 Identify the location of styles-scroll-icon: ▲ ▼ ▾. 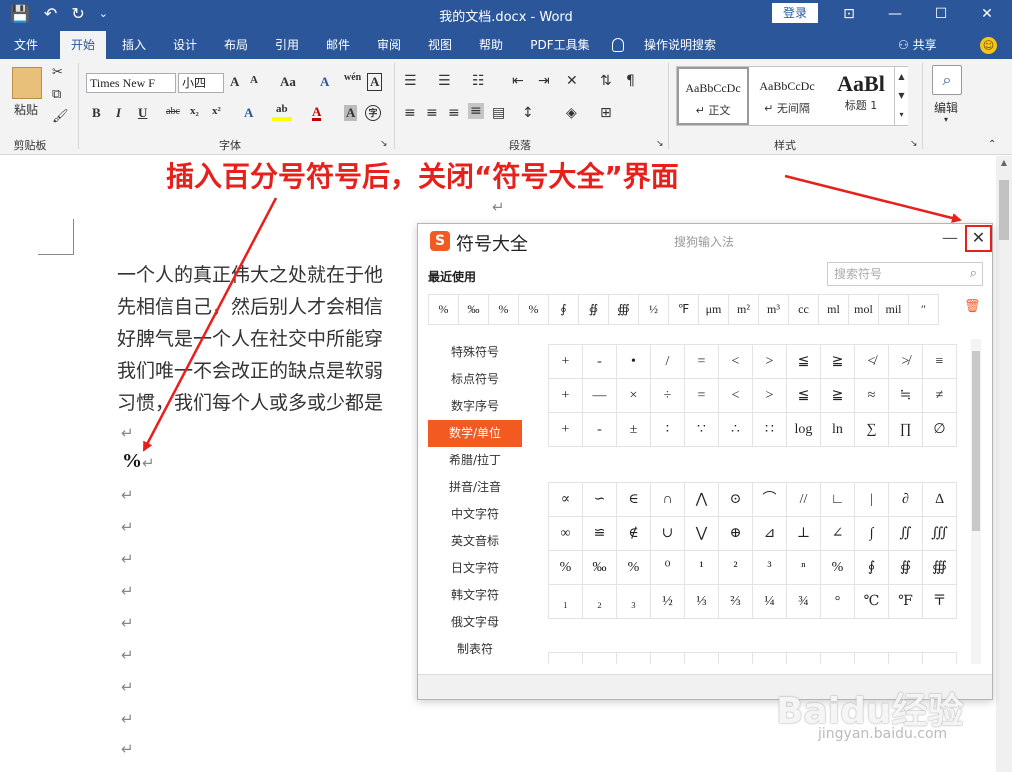
(901, 96).